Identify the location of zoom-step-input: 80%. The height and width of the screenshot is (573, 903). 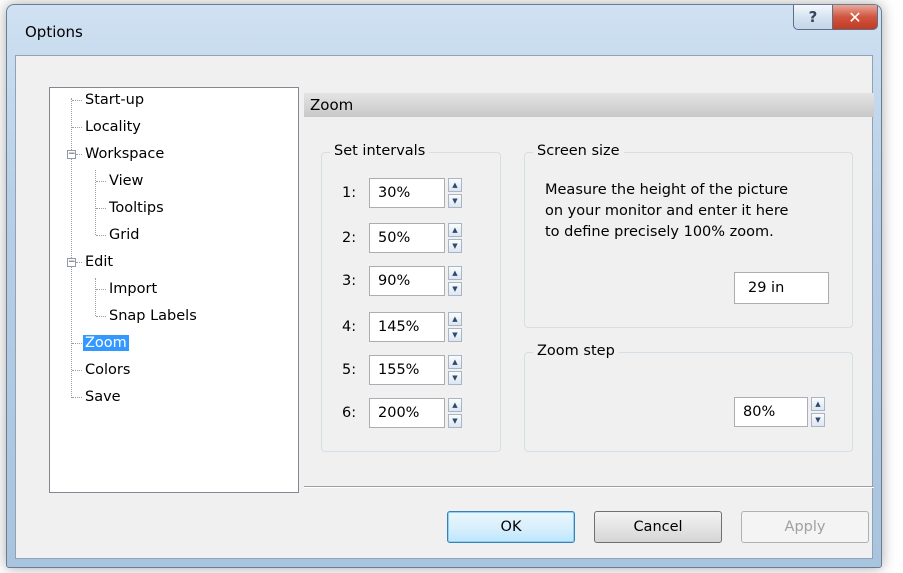
(771, 412).